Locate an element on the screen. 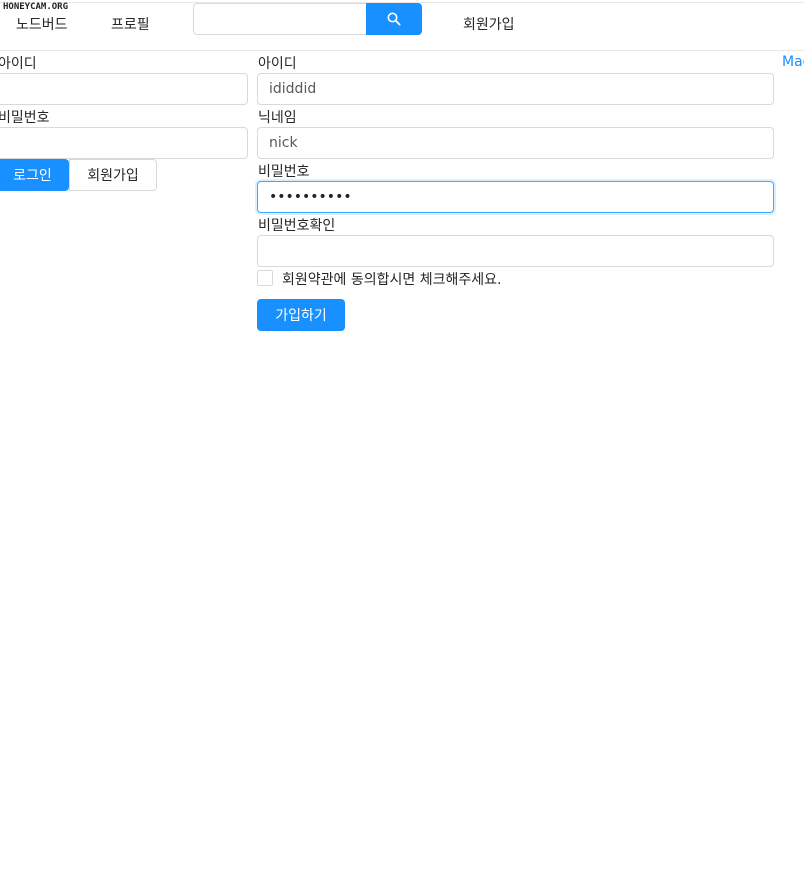  search-box is located at coordinates (307, 19).